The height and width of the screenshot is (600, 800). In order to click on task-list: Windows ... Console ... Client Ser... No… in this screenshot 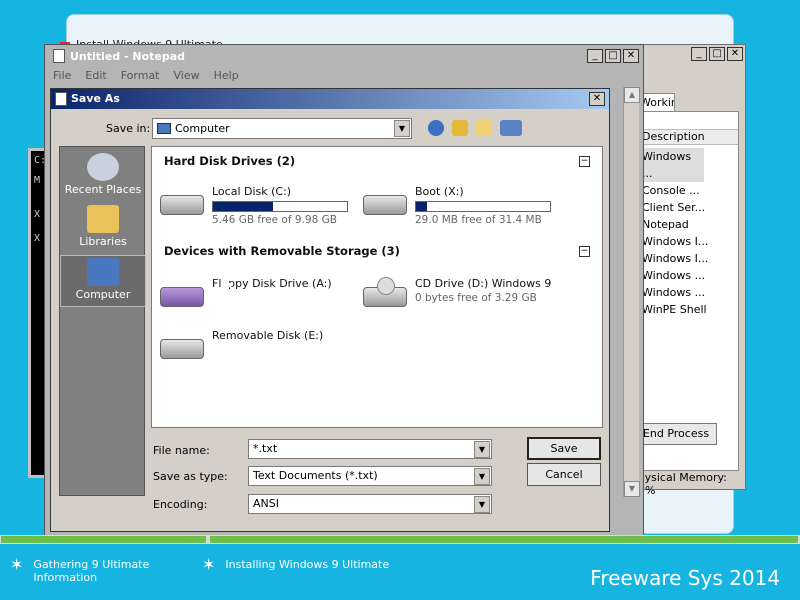, I will do `click(673, 233)`.